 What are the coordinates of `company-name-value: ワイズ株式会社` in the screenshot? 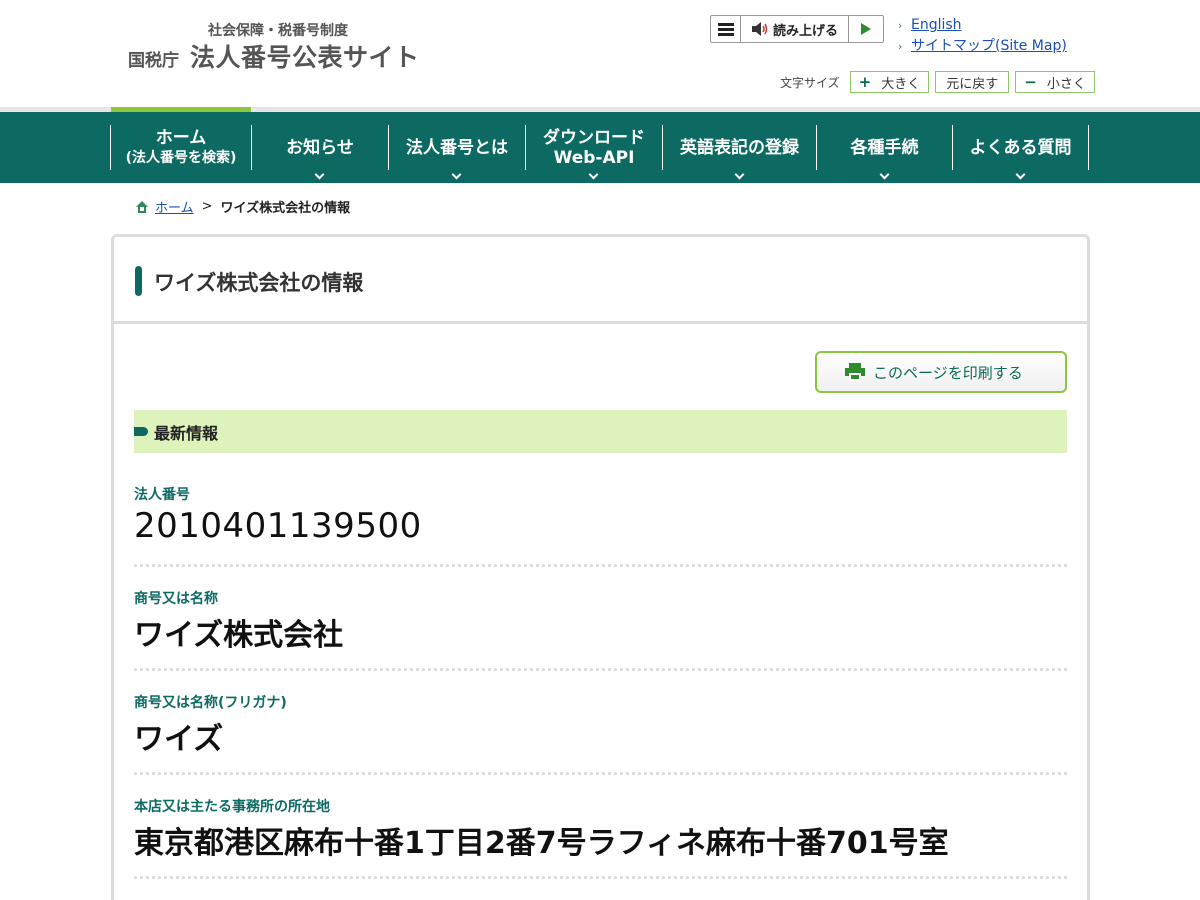 It's located at (239, 635).